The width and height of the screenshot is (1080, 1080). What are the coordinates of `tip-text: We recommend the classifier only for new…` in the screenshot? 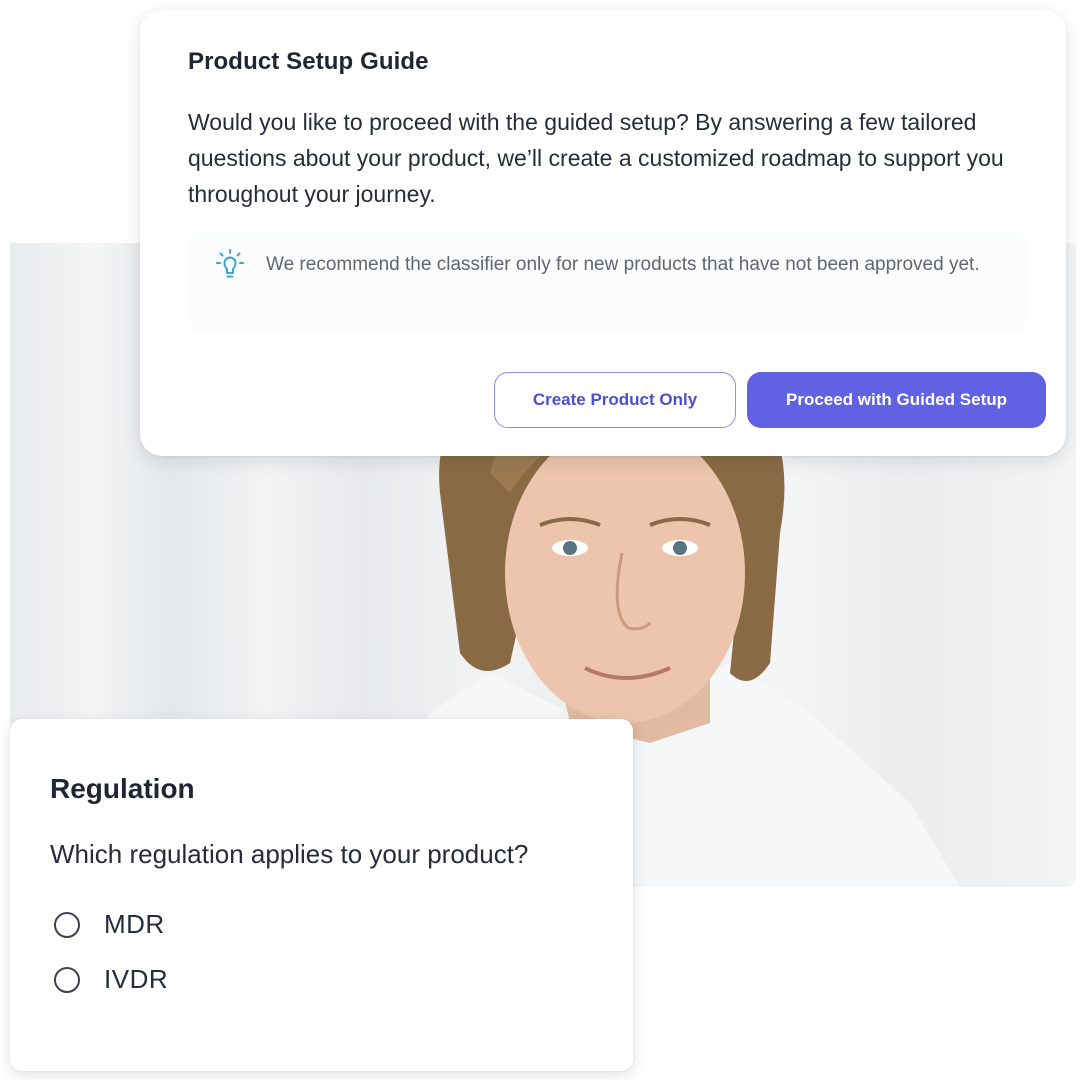 It's located at (623, 264).